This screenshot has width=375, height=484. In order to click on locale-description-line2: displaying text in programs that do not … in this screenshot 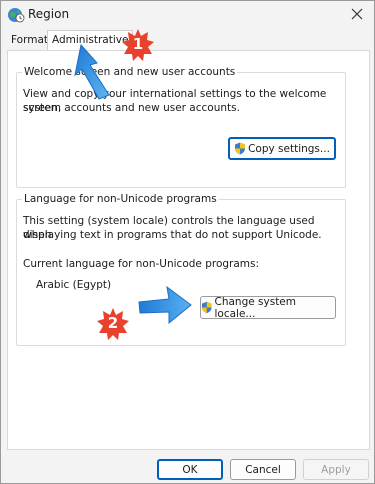, I will do `click(172, 235)`.